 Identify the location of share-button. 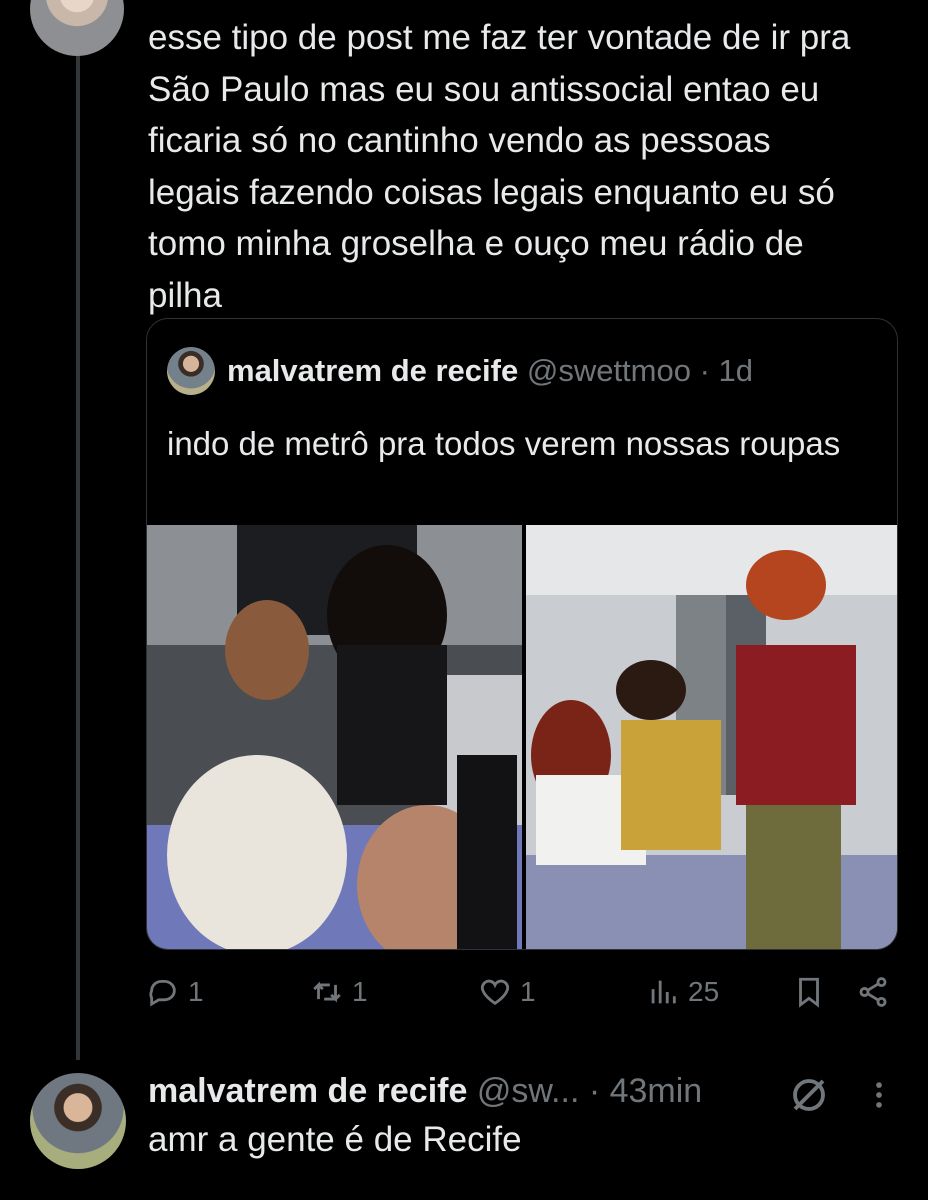
(873, 992).